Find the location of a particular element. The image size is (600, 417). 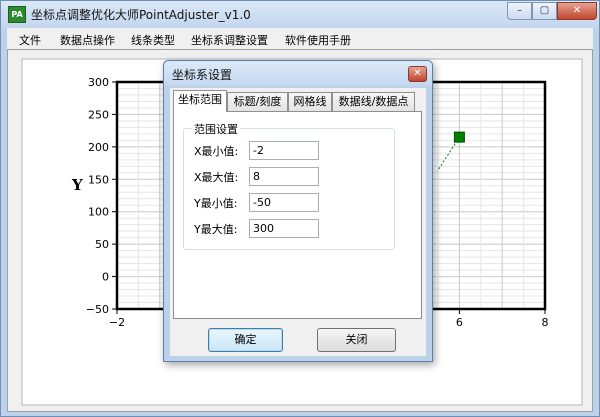

dialog-title: 坐标系设置 is located at coordinates (202, 75).